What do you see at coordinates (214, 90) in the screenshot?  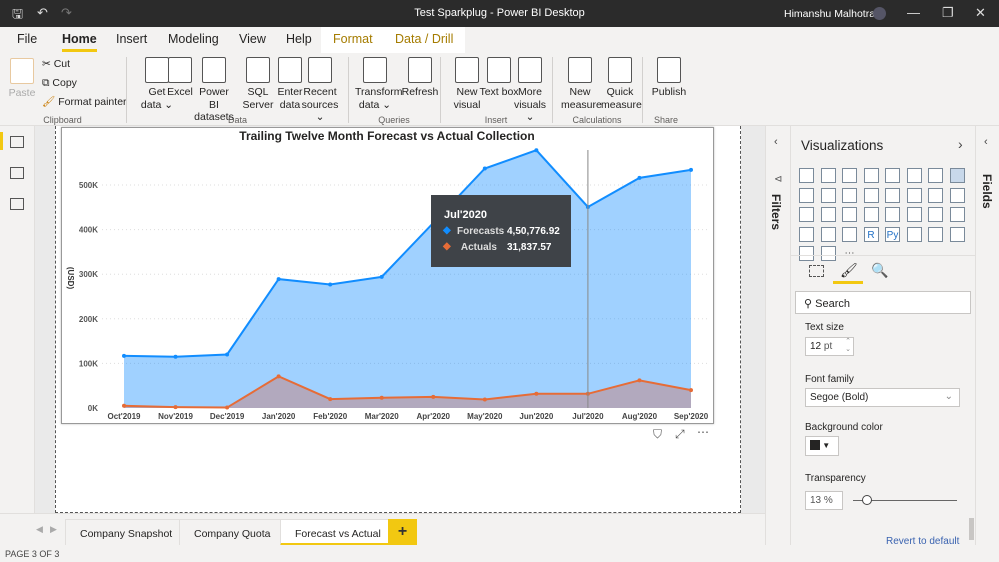 I see `power-bi-datasets-button: Power BI datasets` at bounding box center [214, 90].